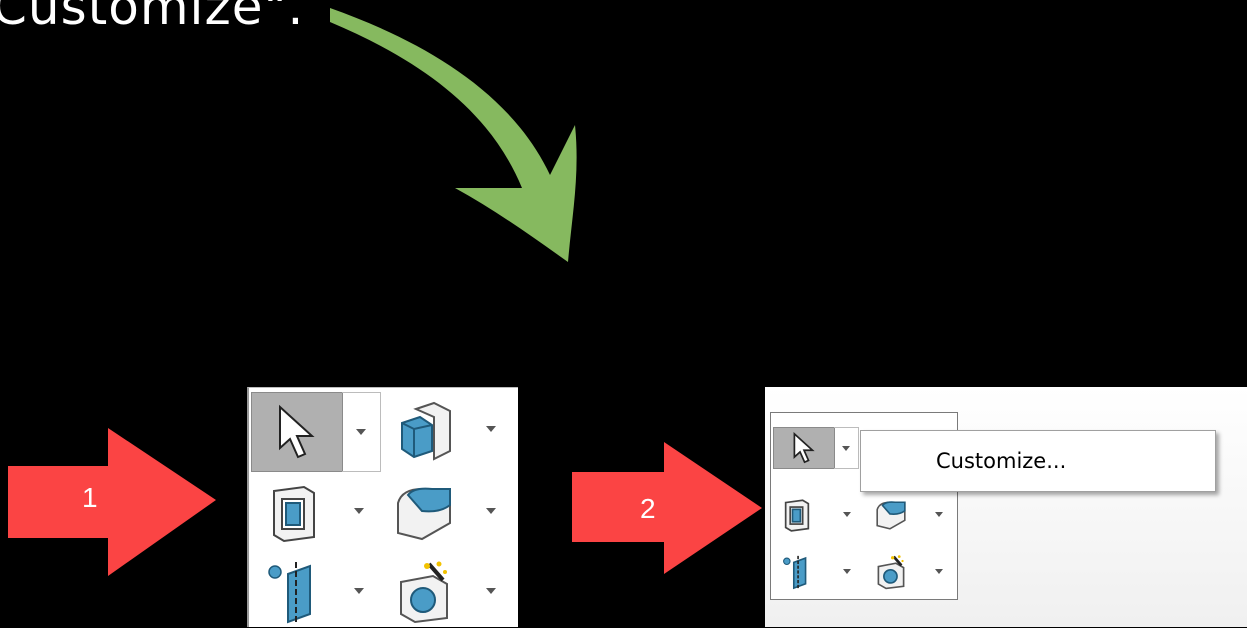 The height and width of the screenshot is (628, 1247). I want to click on reference-plane-button-small, so click(797, 572).